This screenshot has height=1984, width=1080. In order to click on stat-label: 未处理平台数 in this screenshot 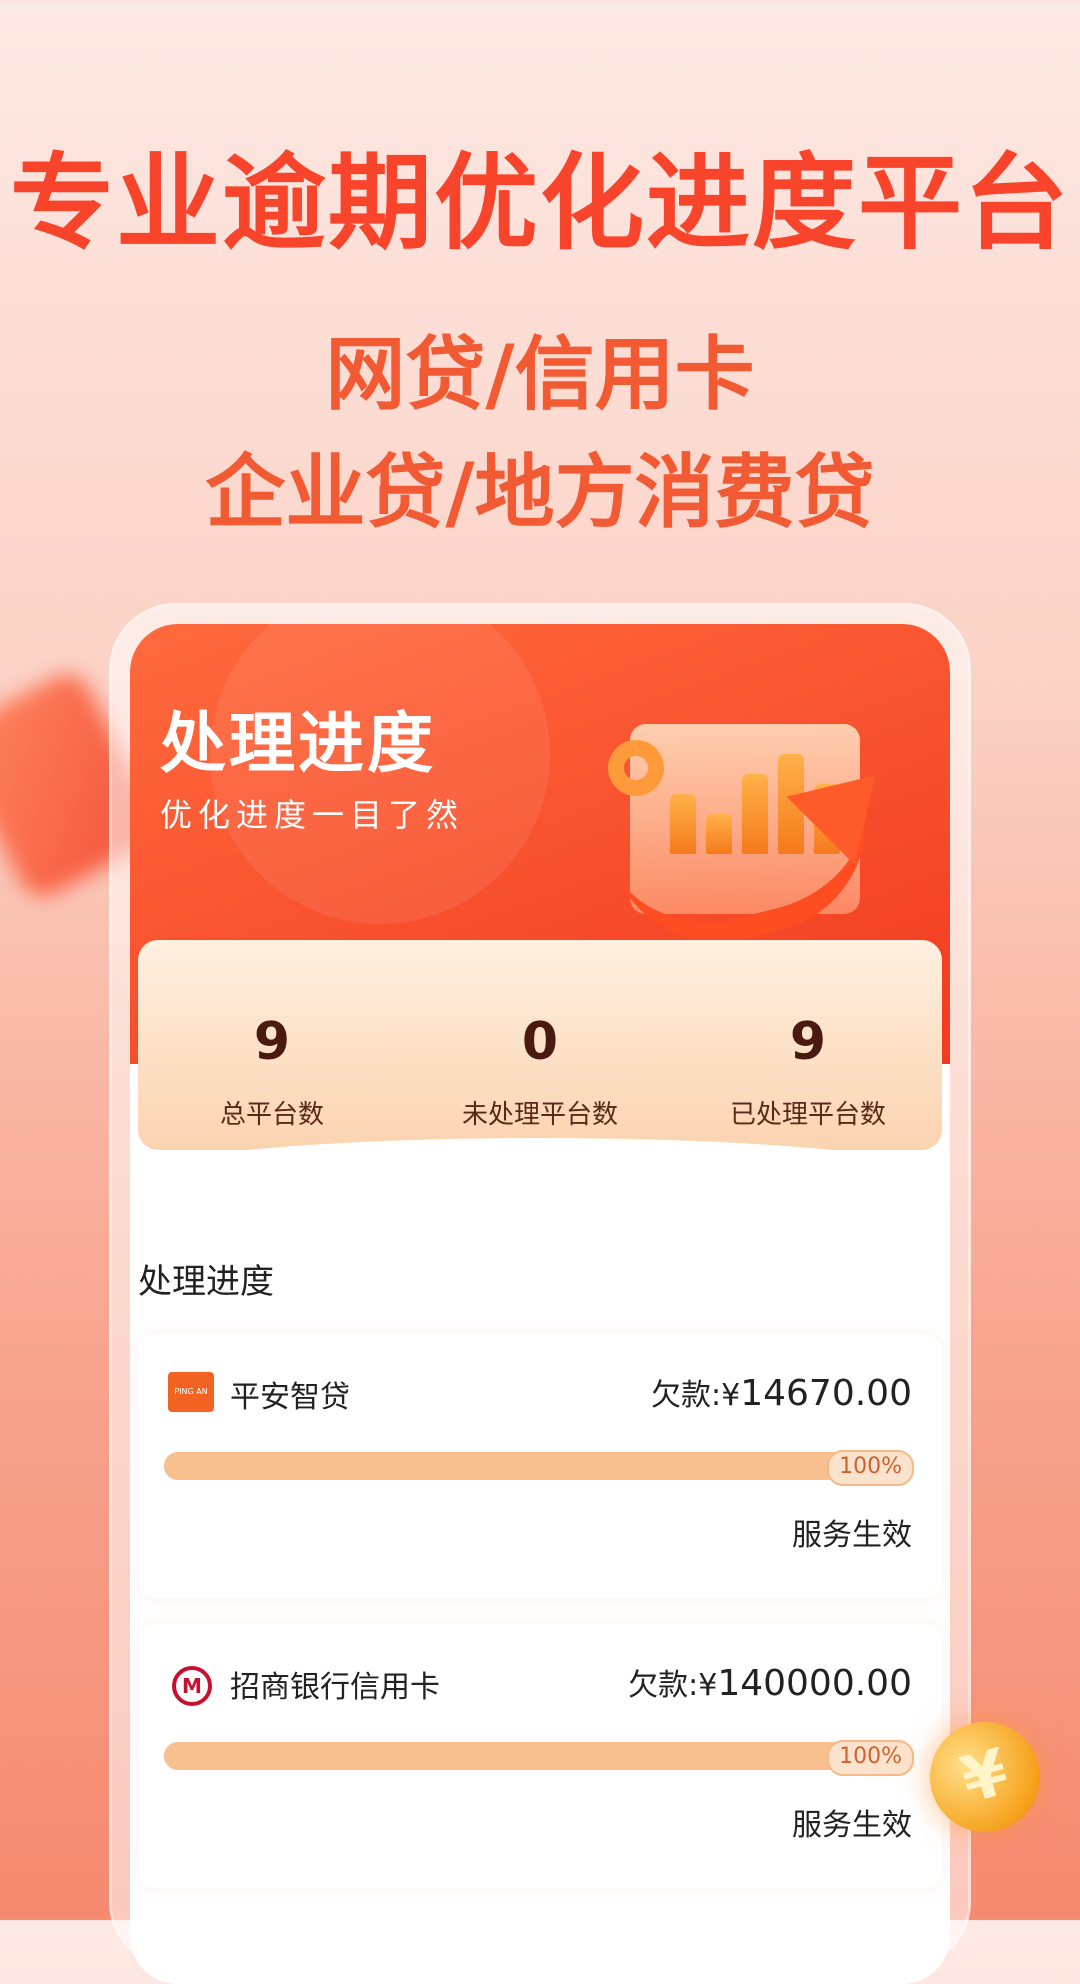, I will do `click(539, 1115)`.